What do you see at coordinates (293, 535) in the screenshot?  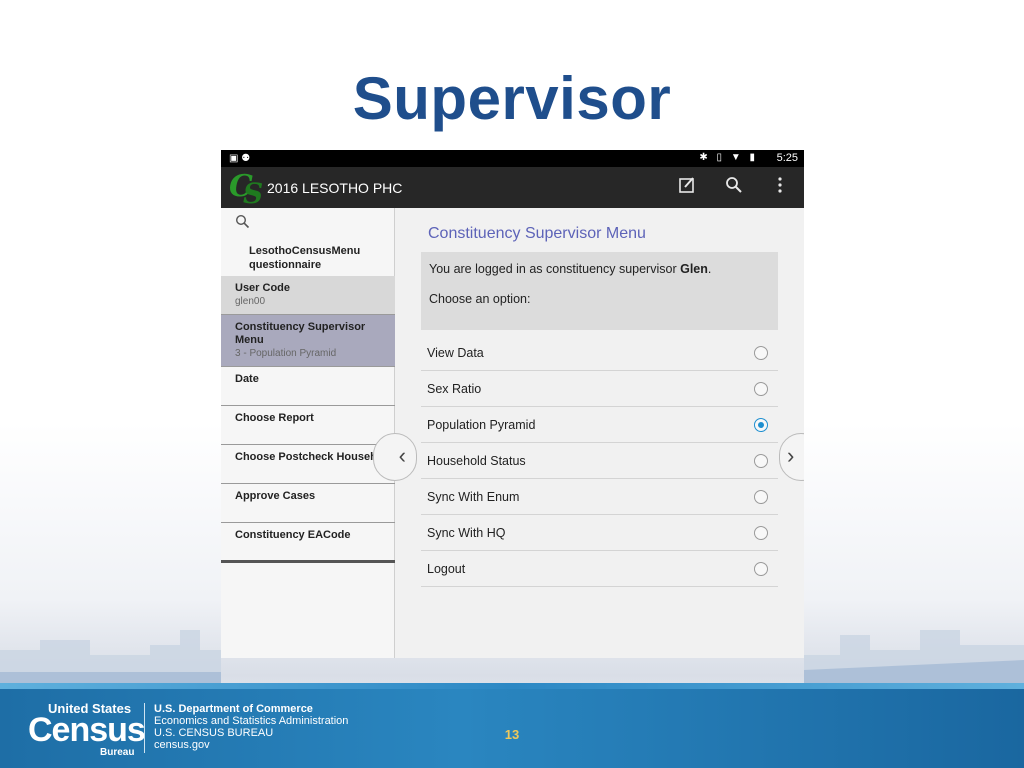 I see `sidebar-item-label: Constituency EACode` at bounding box center [293, 535].